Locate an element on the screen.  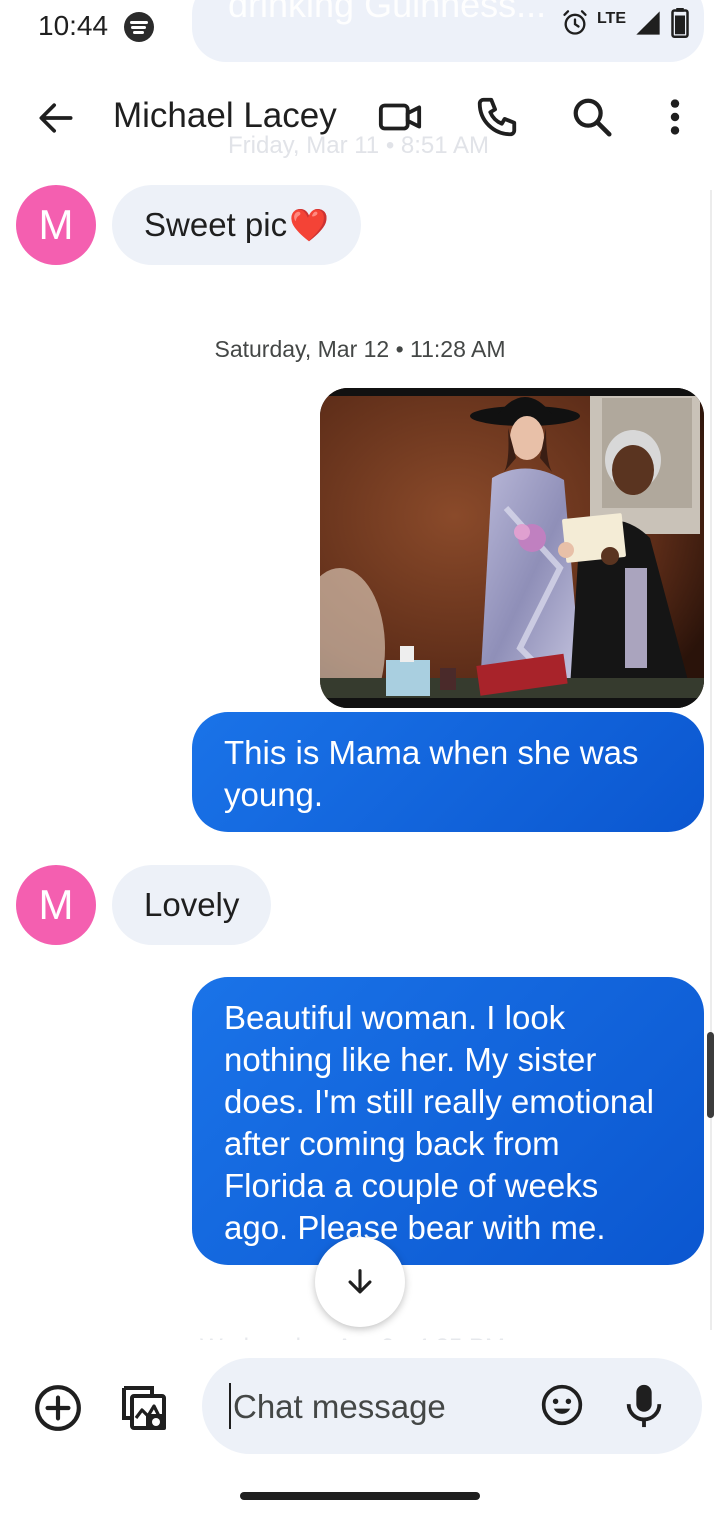
message-text: Sweet pic is located at coordinates (216, 224).